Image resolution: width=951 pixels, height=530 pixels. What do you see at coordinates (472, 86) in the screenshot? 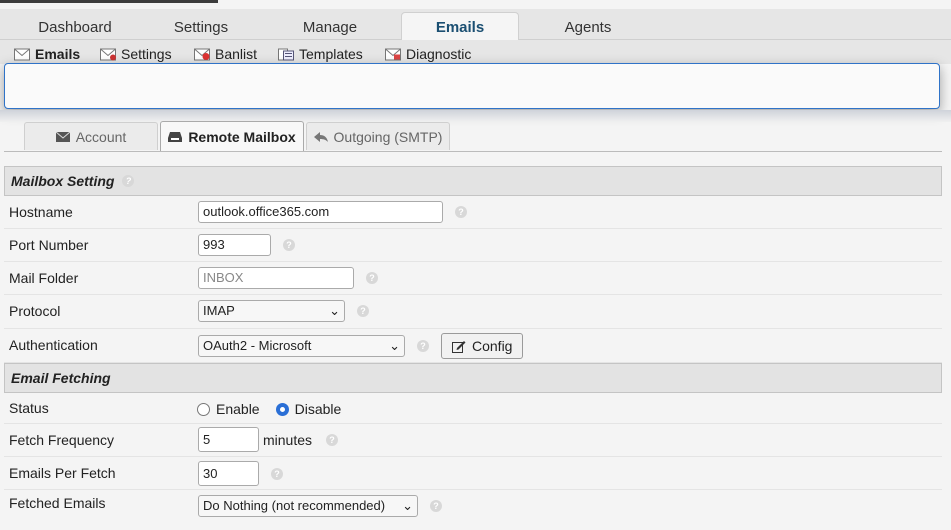
I see `search-input` at bounding box center [472, 86].